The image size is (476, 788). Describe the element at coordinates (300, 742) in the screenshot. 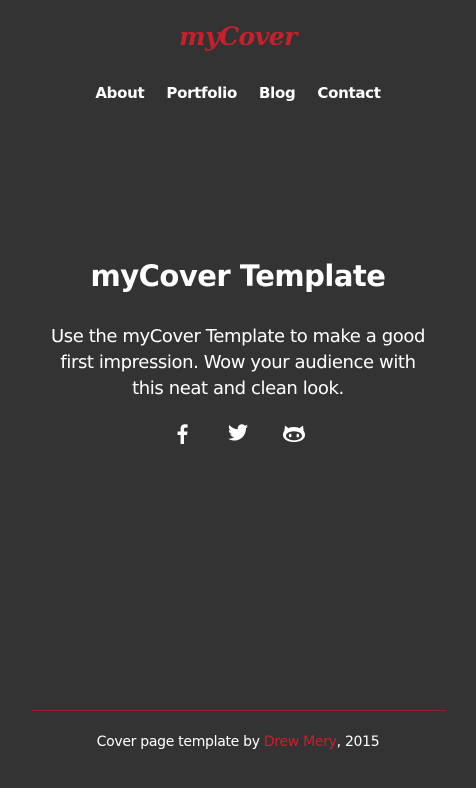

I see `footer-author-link: Drew Mery` at that location.